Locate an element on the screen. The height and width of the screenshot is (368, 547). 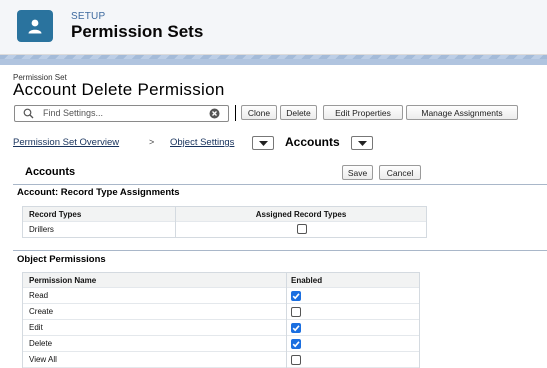
column-header: Assigned Record Types is located at coordinates (300, 214).